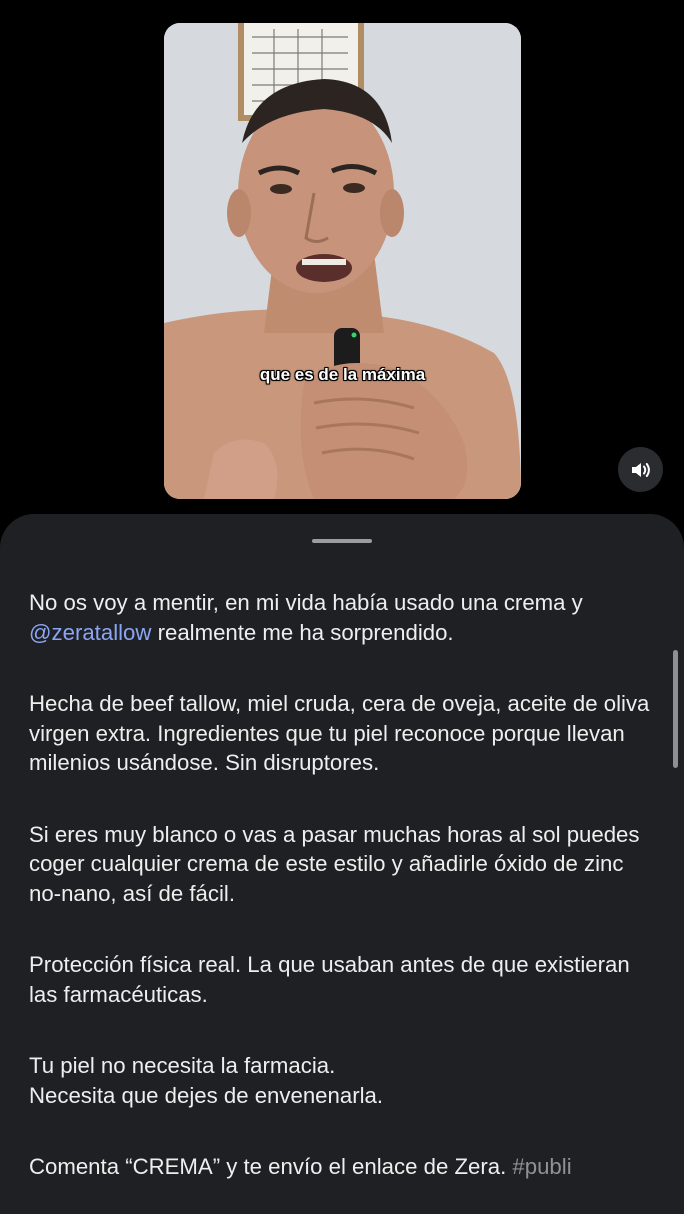 This screenshot has width=684, height=1214. What do you see at coordinates (90, 632) in the screenshot?
I see `mention-link: @zeratallow` at bounding box center [90, 632].